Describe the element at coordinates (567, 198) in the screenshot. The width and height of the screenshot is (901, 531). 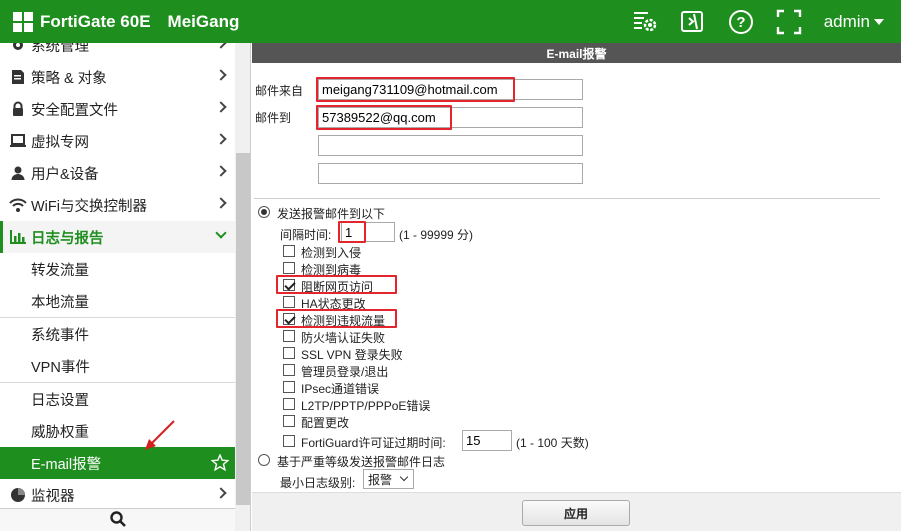
I see `divider` at that location.